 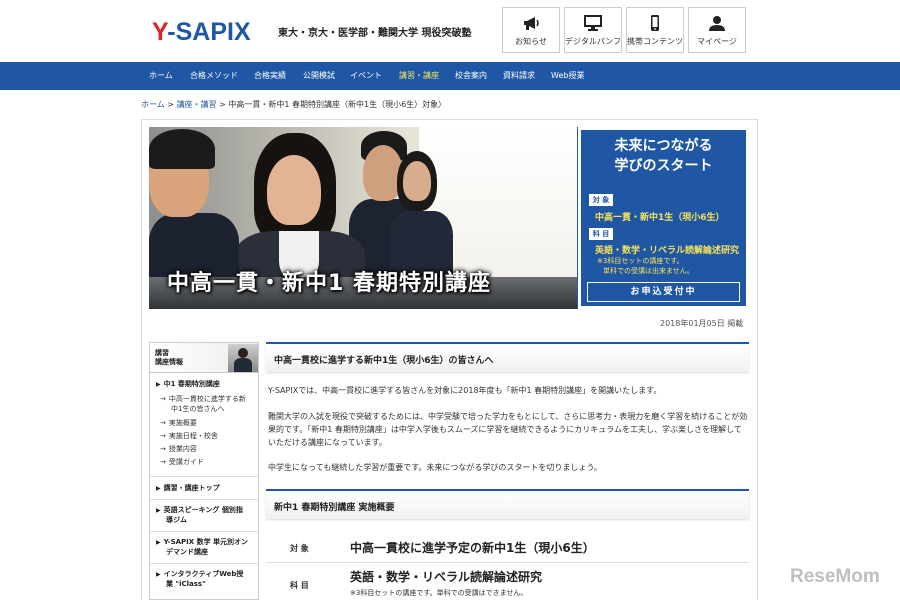 I want to click on breadcrumb-courses: 講座・講習, so click(x=197, y=104).